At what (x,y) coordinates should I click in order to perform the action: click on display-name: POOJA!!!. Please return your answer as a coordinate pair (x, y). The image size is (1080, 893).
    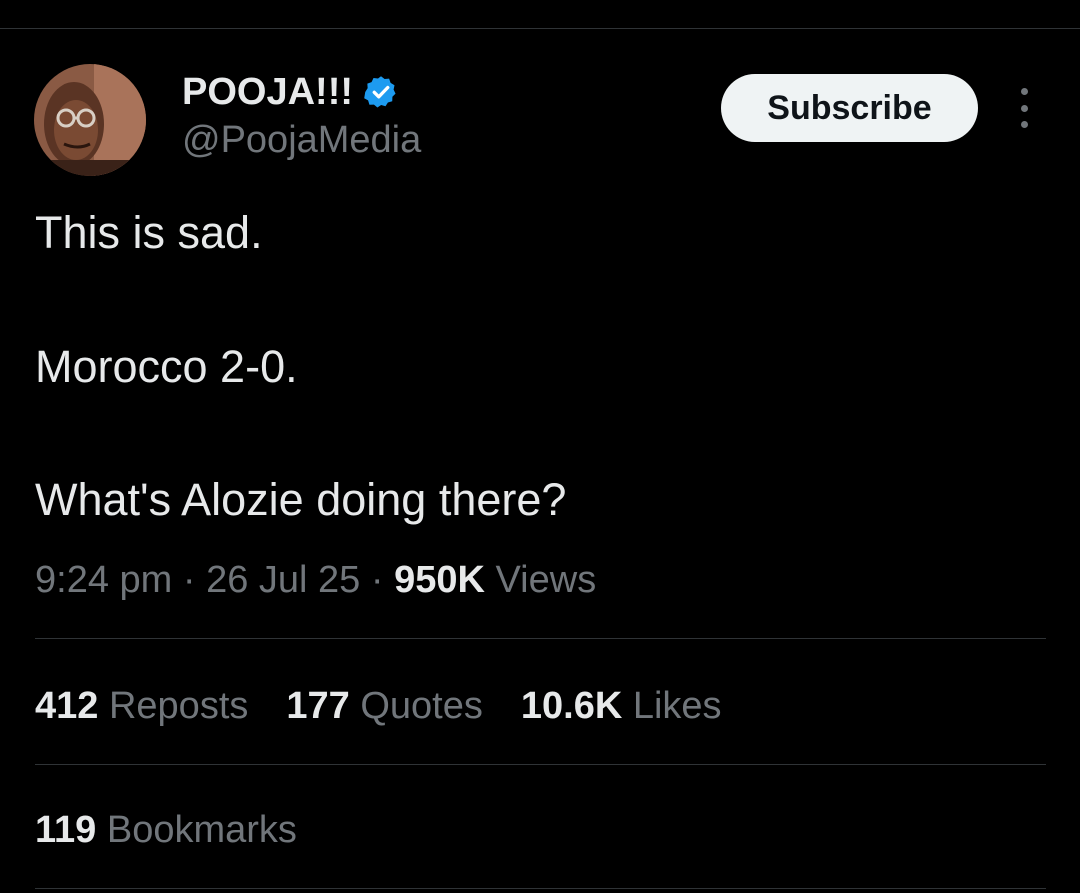
    Looking at the image, I should click on (267, 92).